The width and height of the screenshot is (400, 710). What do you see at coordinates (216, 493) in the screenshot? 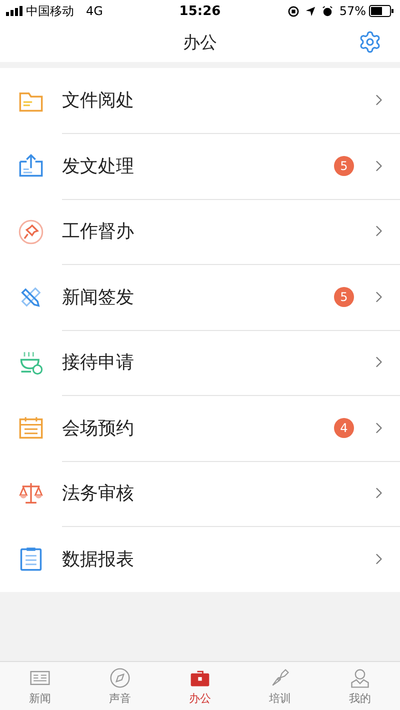
I see `menu-item-label: 法务审核` at bounding box center [216, 493].